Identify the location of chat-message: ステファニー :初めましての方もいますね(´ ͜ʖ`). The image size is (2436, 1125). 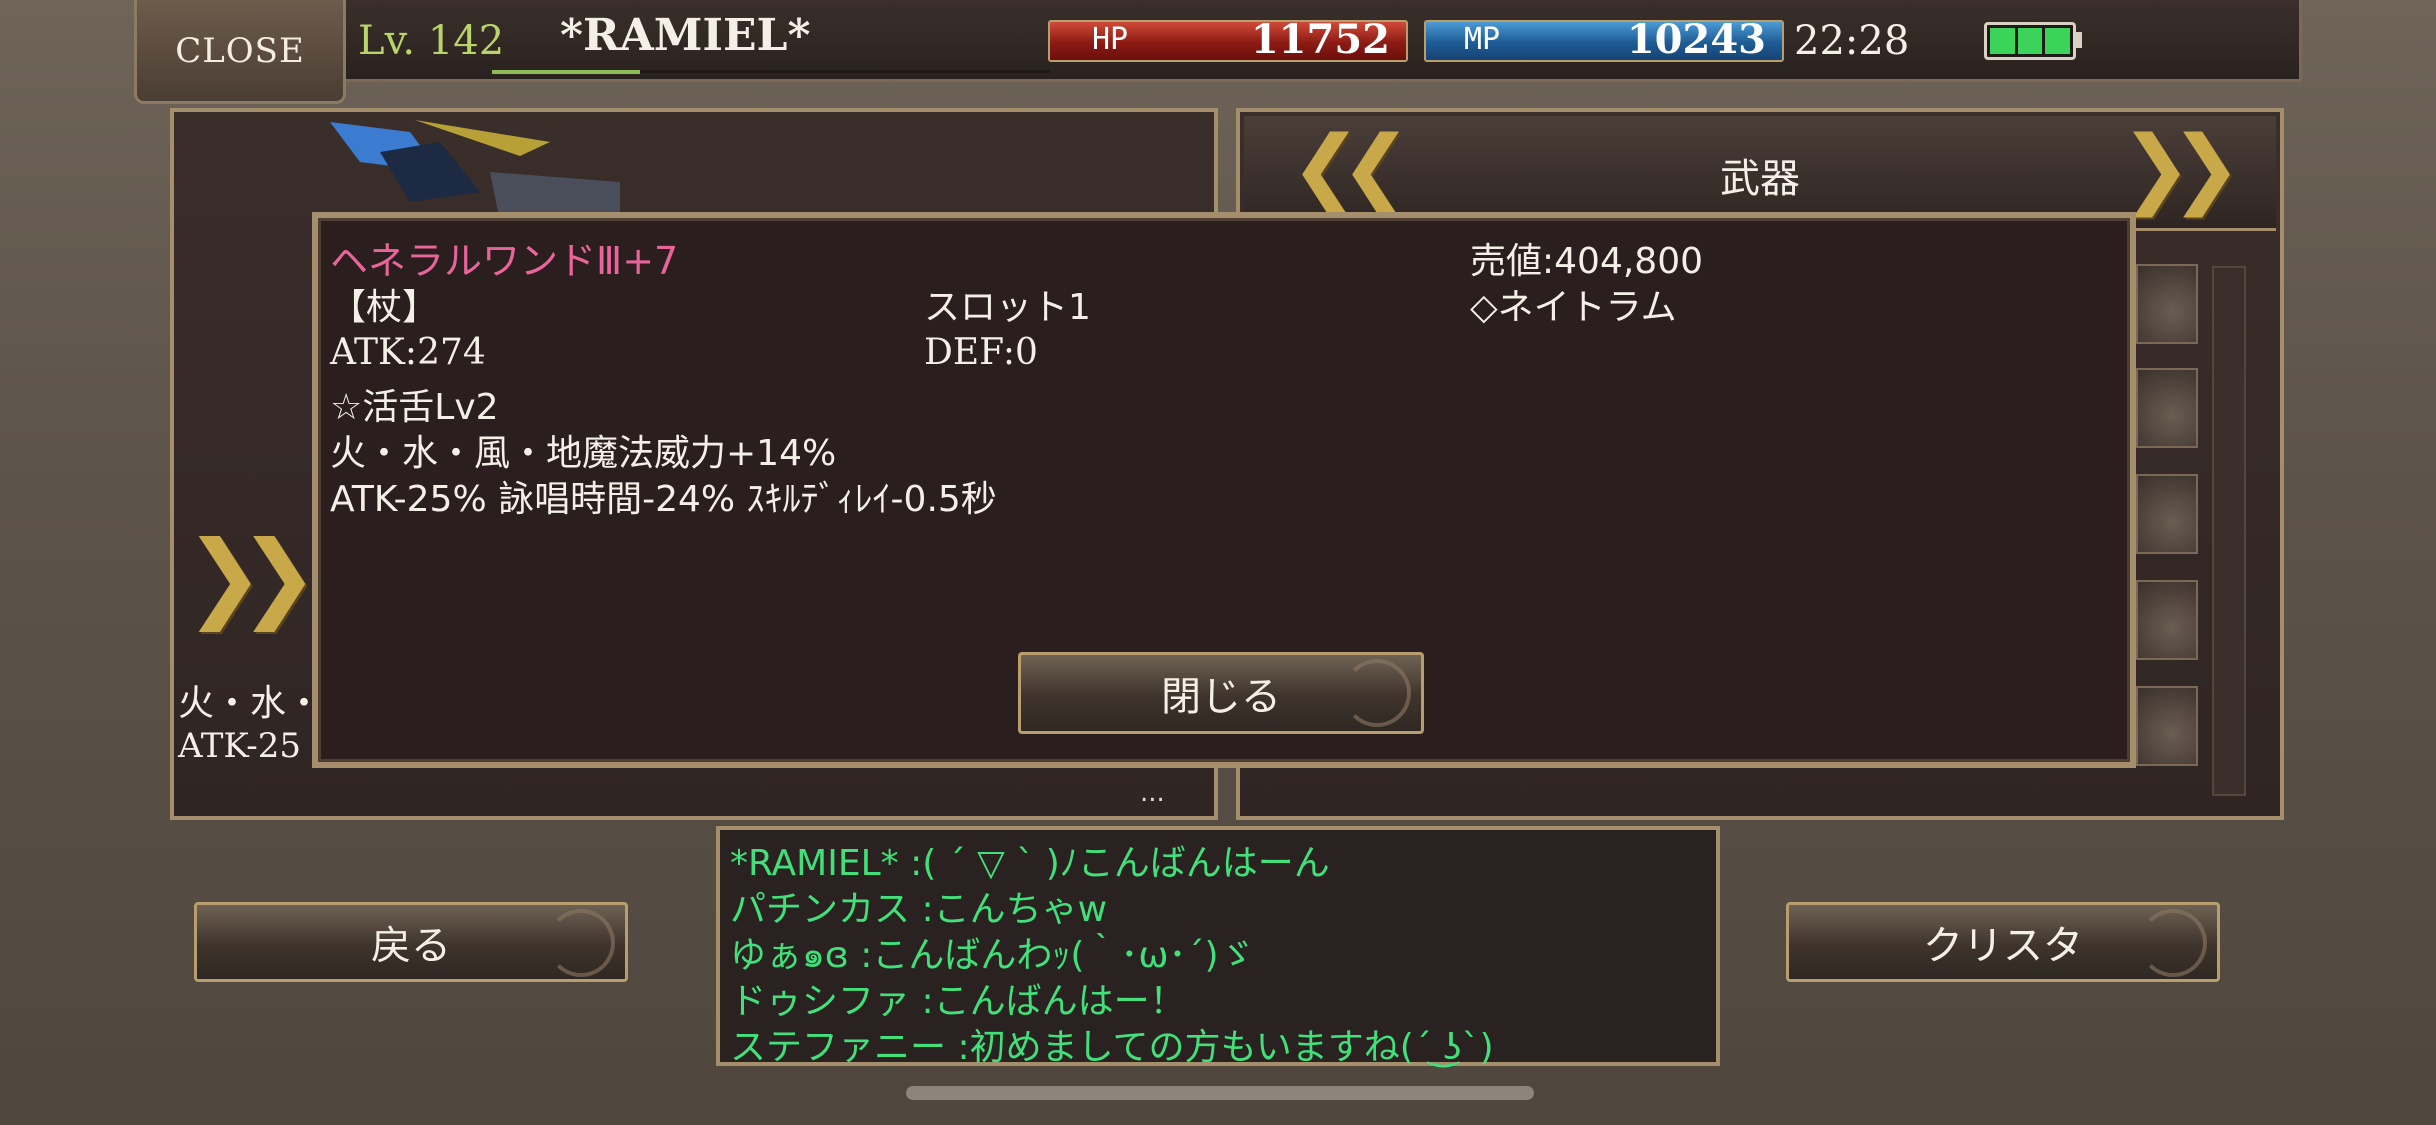
(1112, 1047).